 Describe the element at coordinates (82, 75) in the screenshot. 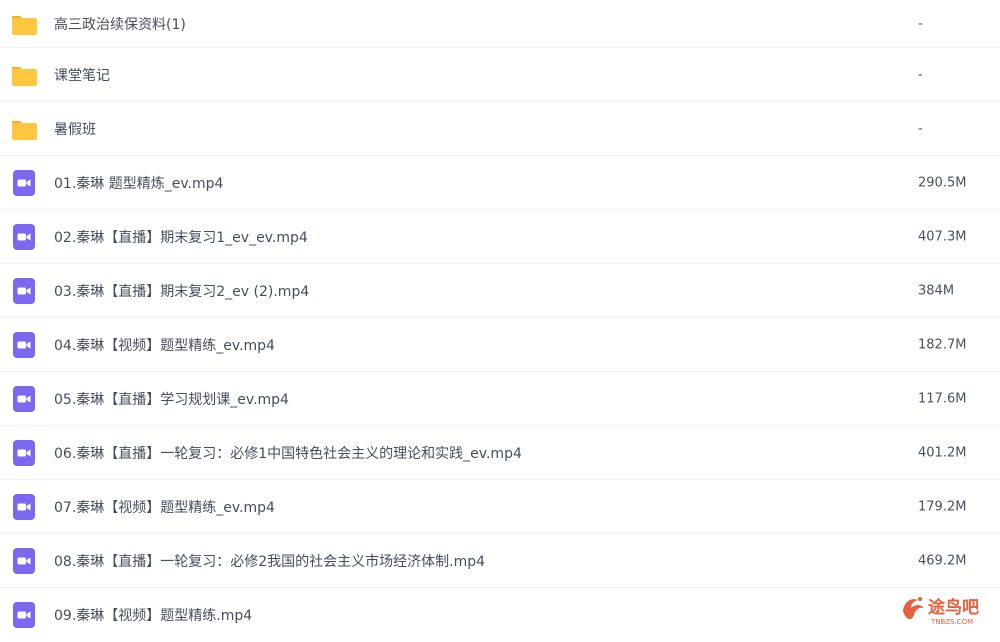

I see `file-name: 课堂笔记` at that location.